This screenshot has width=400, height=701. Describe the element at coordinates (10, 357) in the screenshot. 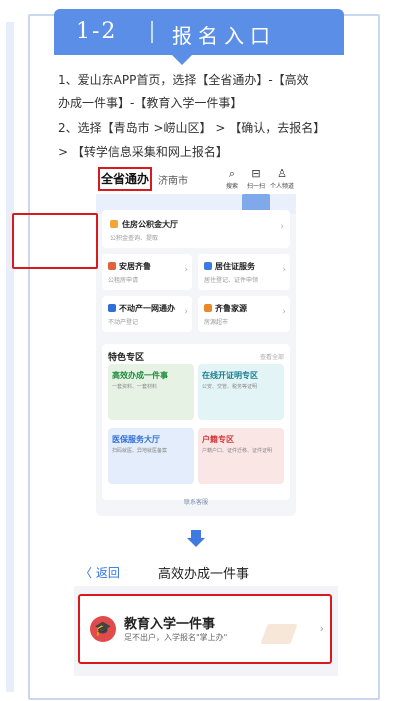

I see `decorative-strip` at that location.